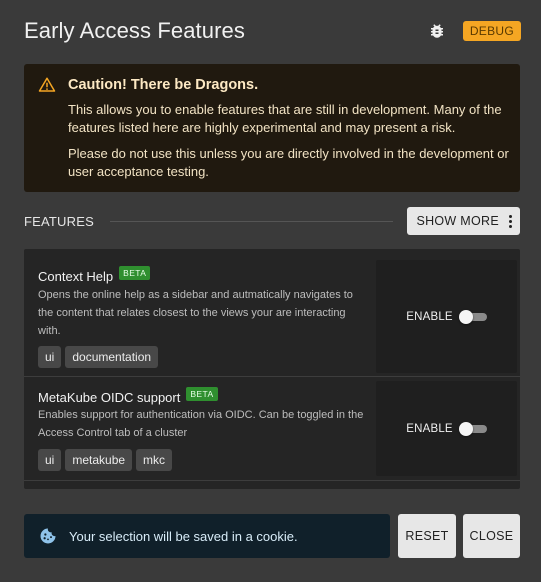 Image resolution: width=541 pixels, height=582 pixels. I want to click on close-button: CLOSE, so click(491, 536).